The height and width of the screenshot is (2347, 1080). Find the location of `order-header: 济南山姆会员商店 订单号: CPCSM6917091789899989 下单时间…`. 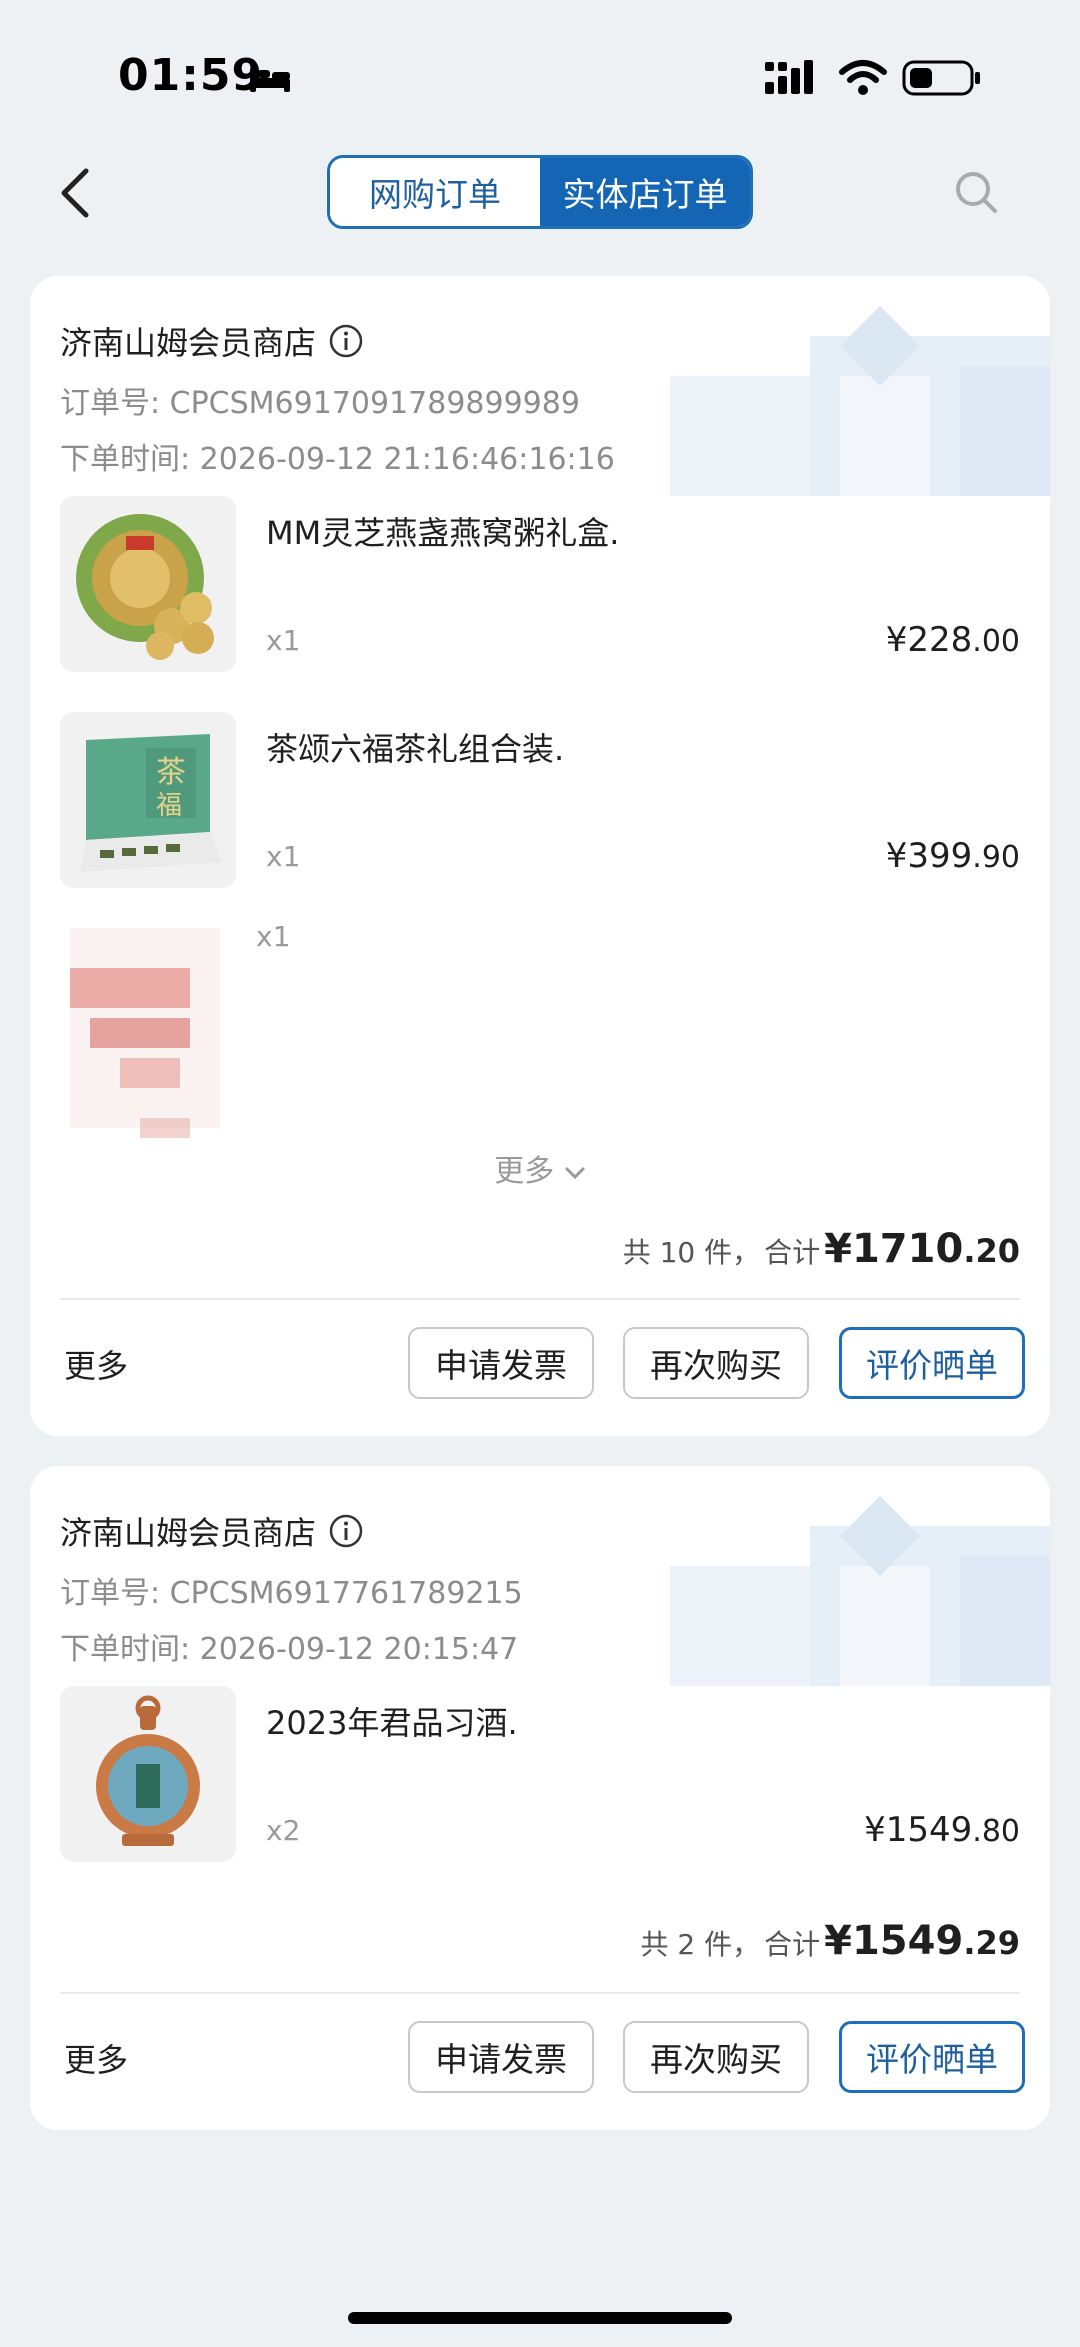

order-header: 济南山姆会员商店 订单号: CPCSM6917091789899989 下单时间… is located at coordinates (540, 386).